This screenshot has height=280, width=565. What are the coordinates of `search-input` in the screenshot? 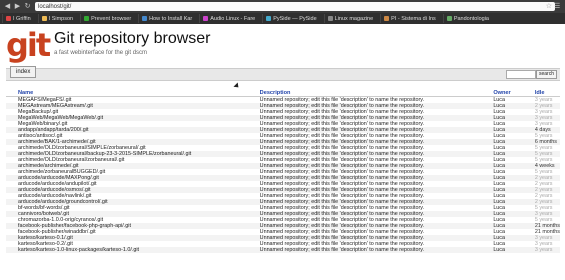 It's located at (521, 74).